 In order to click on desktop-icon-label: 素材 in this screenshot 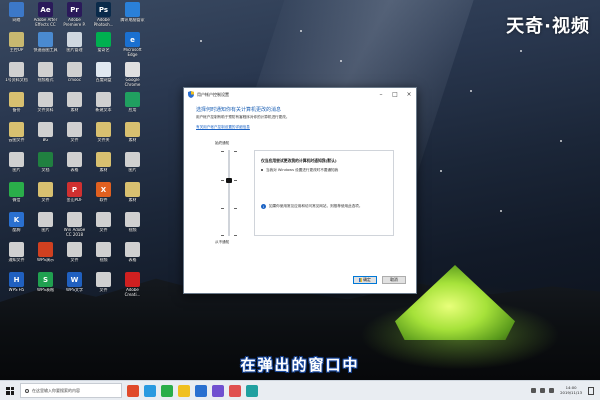, I will do `click(74, 110)`.